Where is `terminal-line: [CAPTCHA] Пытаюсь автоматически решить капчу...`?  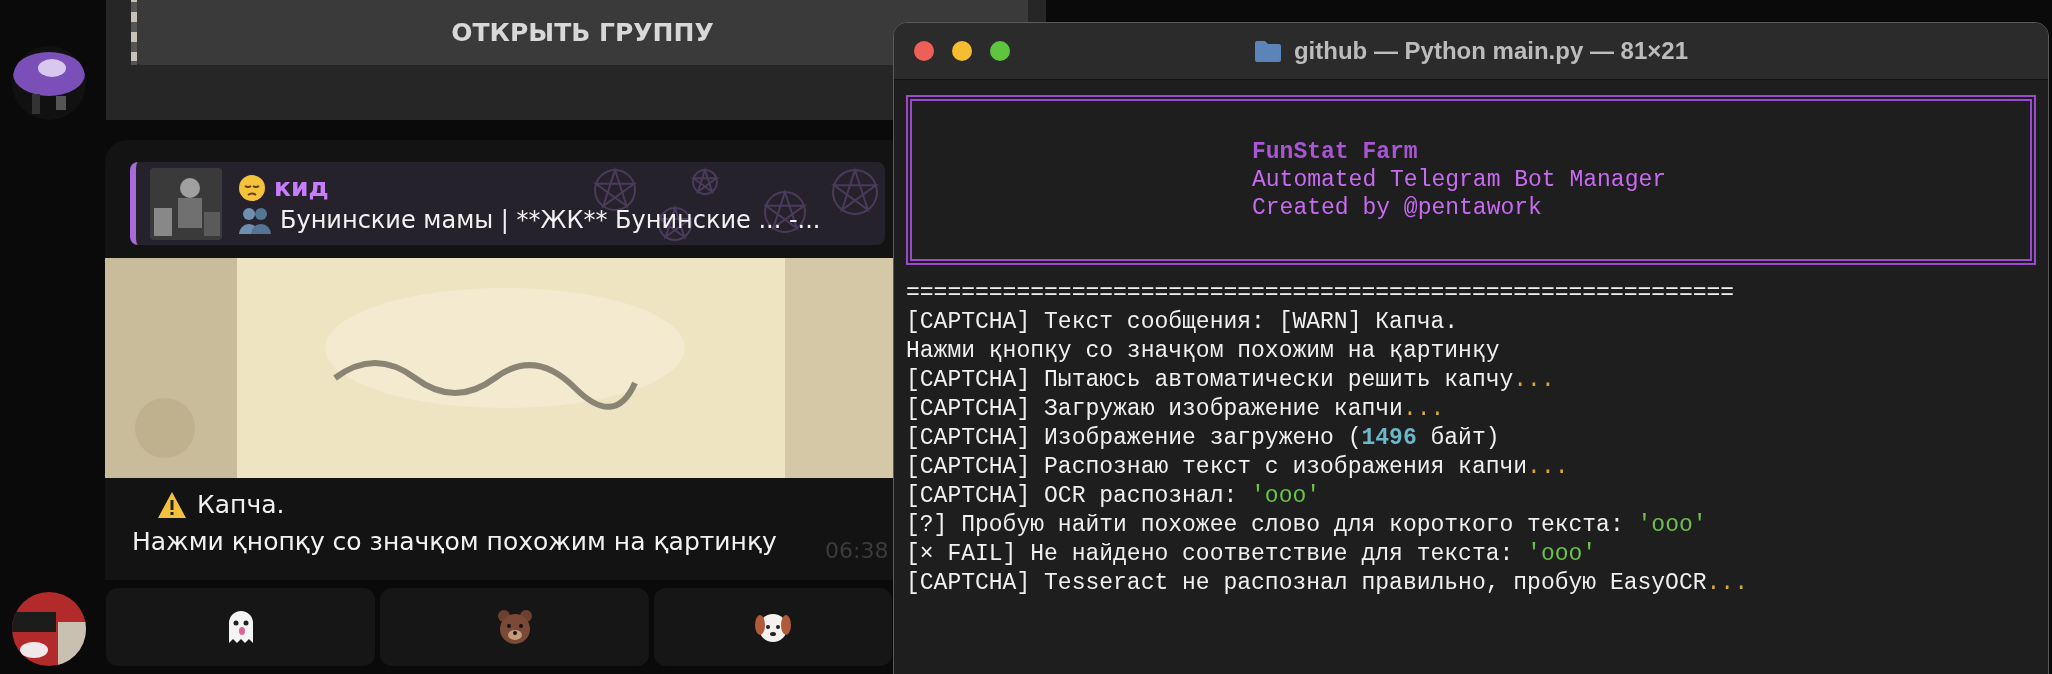 terminal-line: [CAPTCHA] Пытаюсь автоматически решить капчу... is located at coordinates (1231, 380).